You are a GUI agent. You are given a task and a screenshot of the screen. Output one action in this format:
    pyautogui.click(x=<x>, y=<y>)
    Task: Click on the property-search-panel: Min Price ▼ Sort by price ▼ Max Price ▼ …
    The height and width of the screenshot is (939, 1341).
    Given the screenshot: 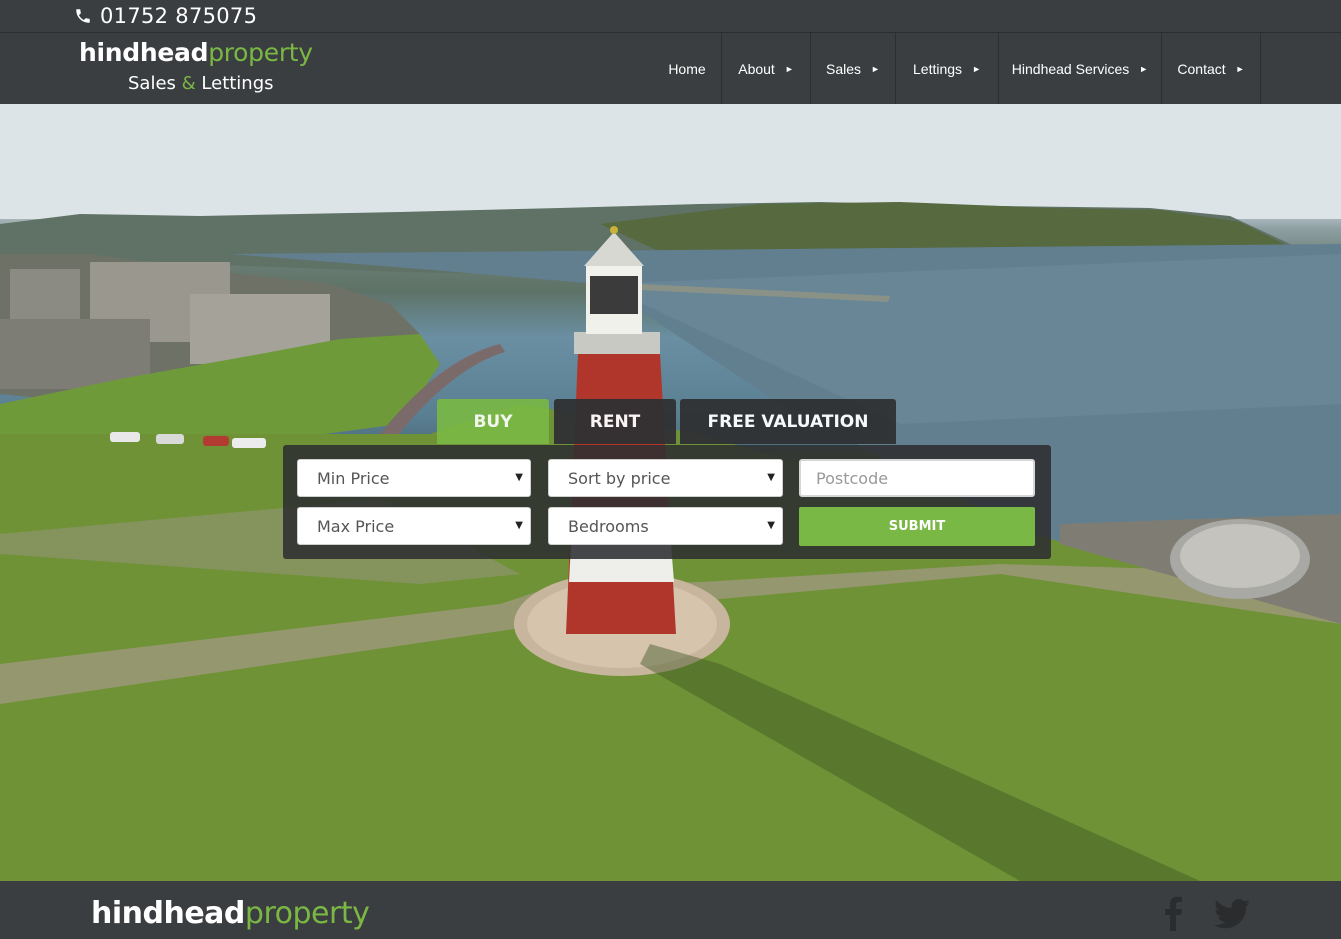 What is the action you would take?
    pyautogui.click(x=667, y=502)
    